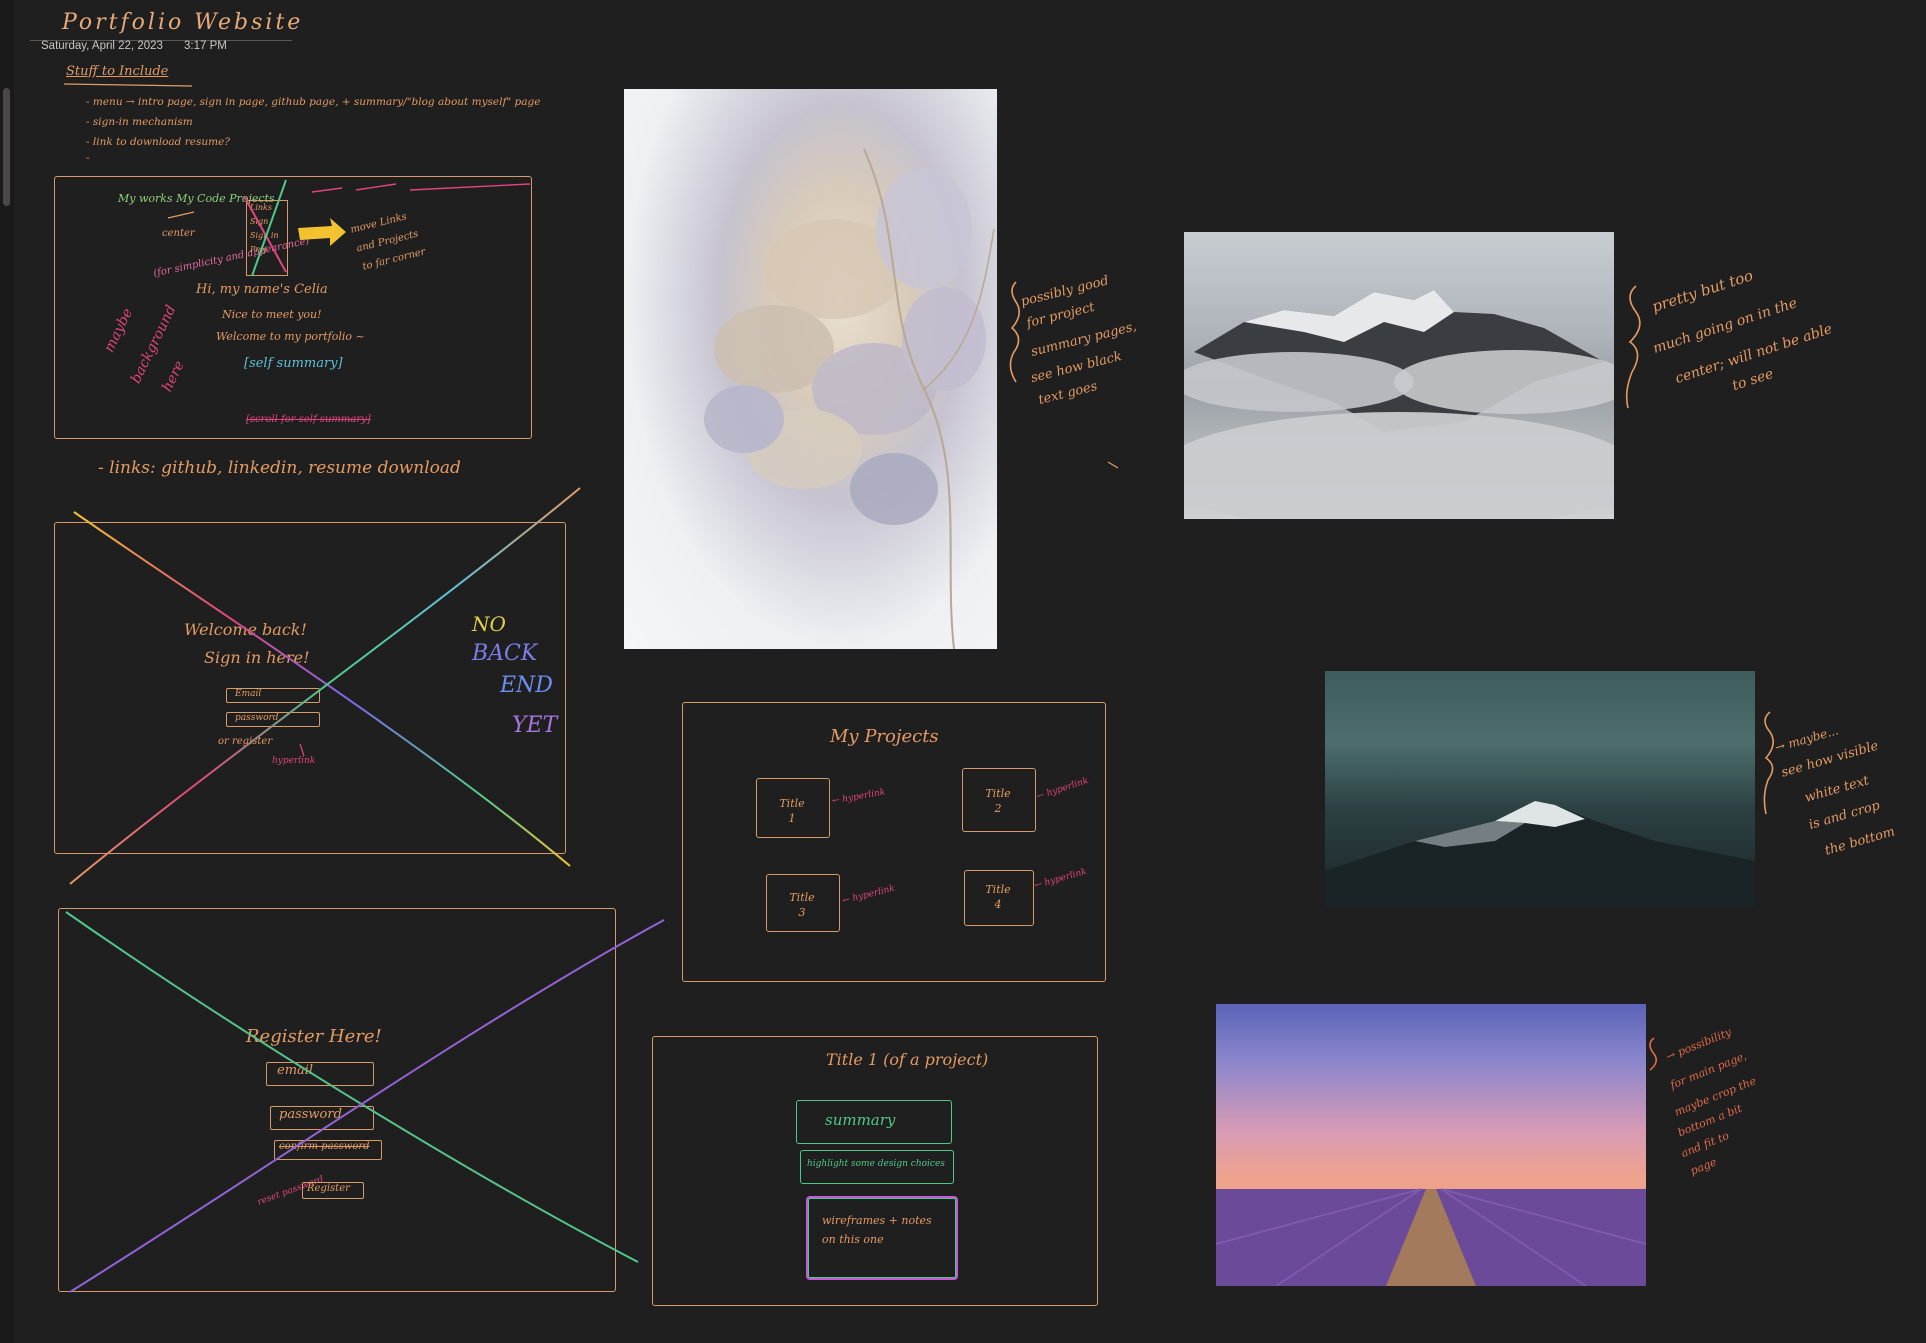  Describe the element at coordinates (1860, 841) in the screenshot. I see `teal-note-5: the bottom` at that location.